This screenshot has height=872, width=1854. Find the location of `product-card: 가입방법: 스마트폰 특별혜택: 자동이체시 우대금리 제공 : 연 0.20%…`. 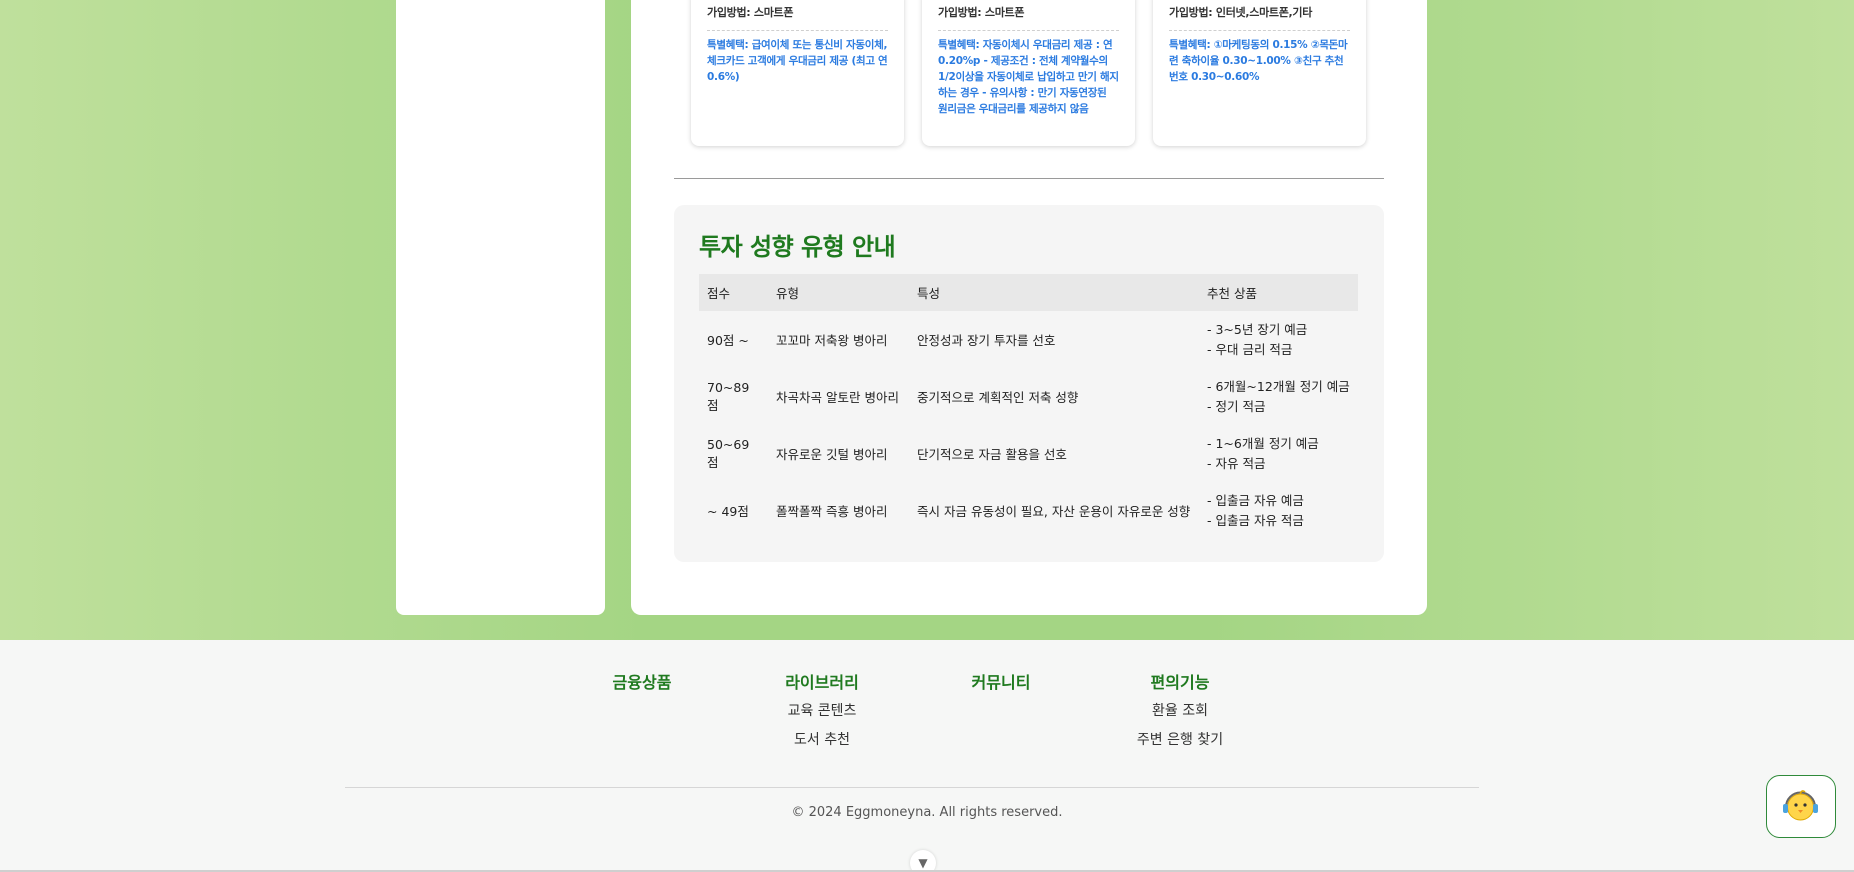

product-card: 가입방법: 스마트폰 특별혜택: 자동이체시 우대금리 제공 : 연 0.20%… is located at coordinates (1028, 73).